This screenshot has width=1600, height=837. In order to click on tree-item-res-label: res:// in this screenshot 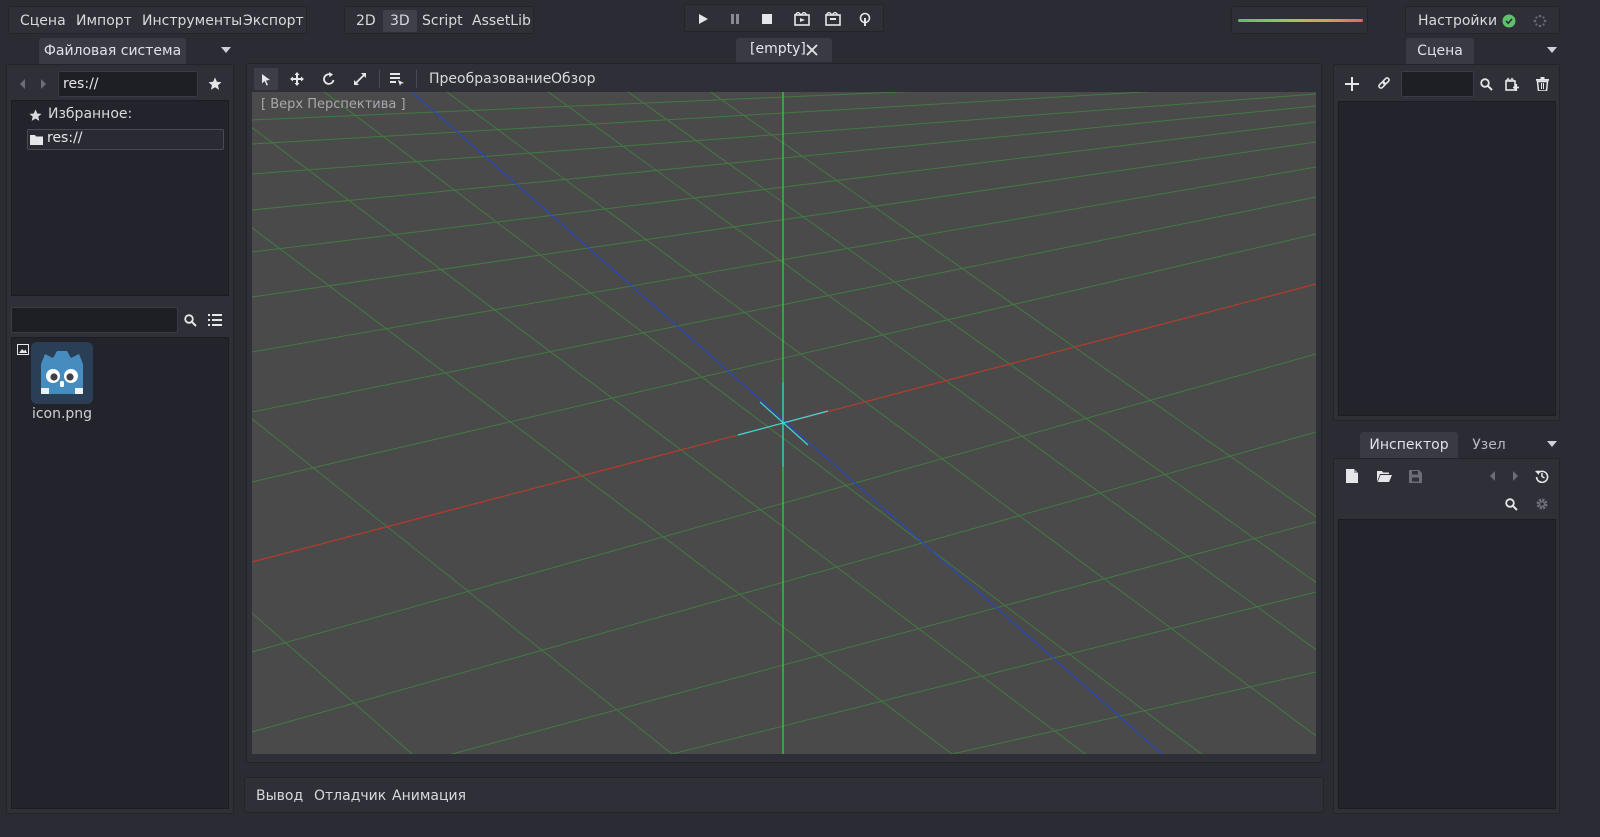, I will do `click(65, 138)`.